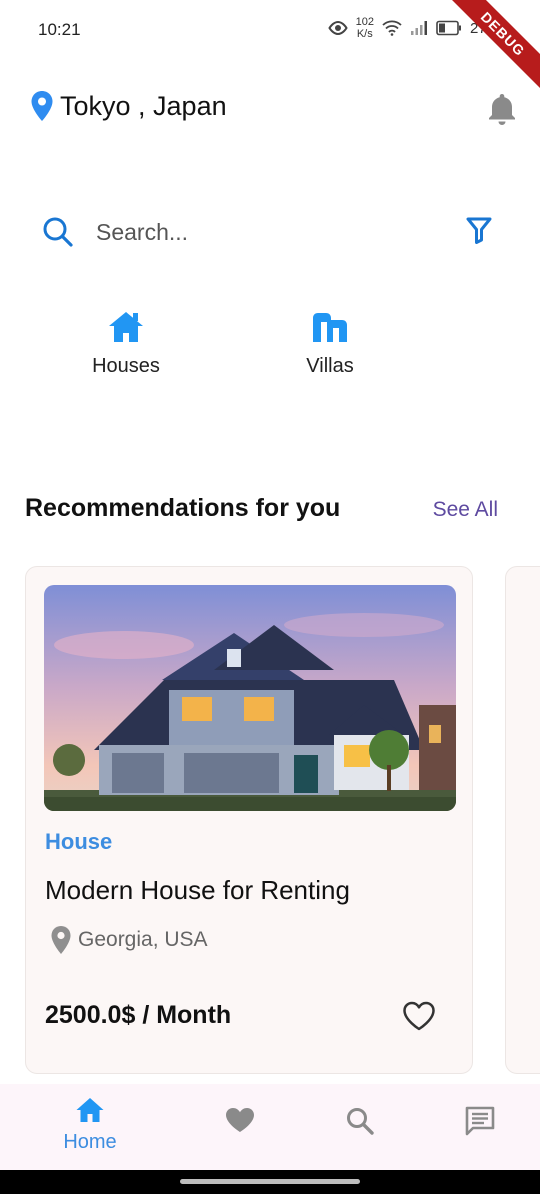  I want to click on system-nav-bar, so click(270, 1182).